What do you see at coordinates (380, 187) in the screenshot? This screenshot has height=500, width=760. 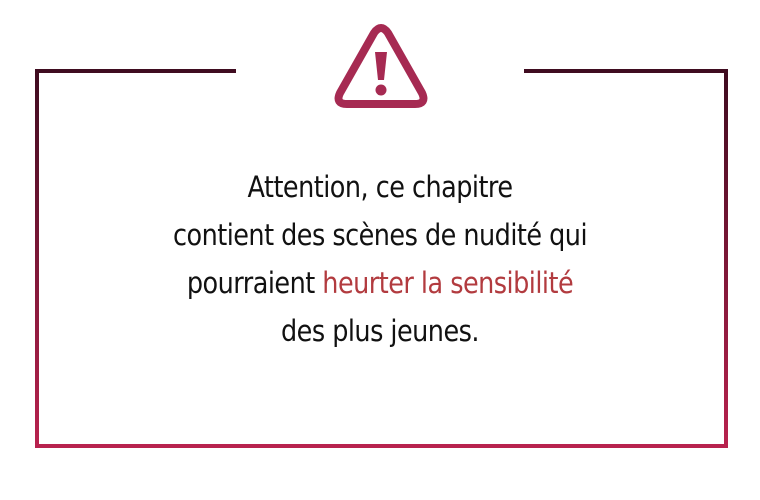 I see `message-line-1: Attention, ce chapitre` at bounding box center [380, 187].